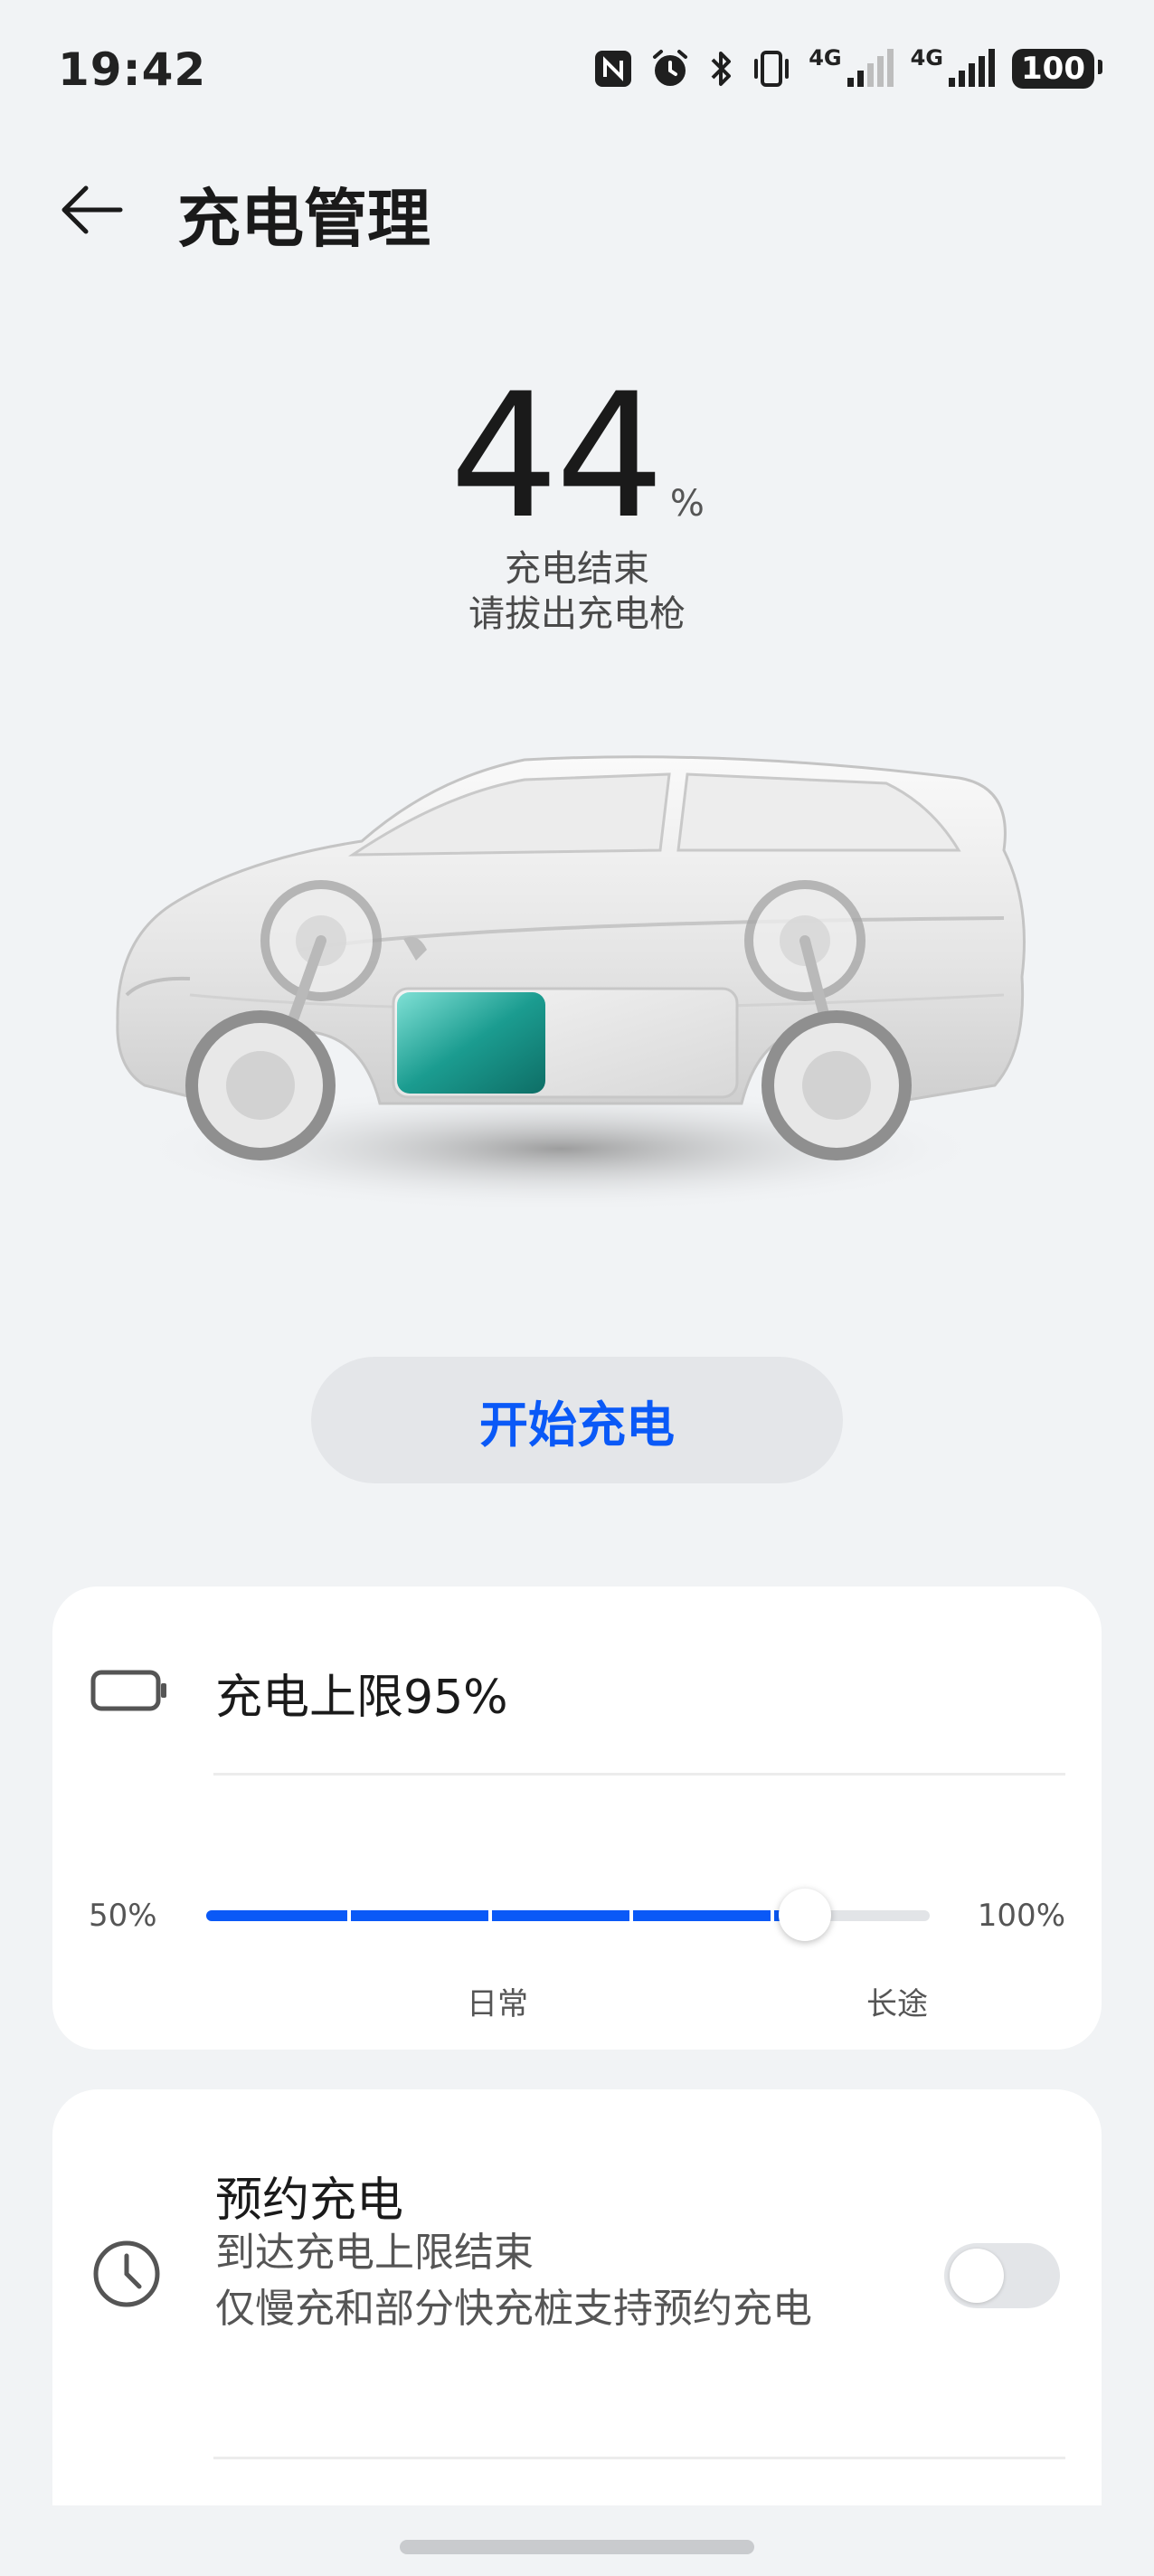  I want to click on slider-max-label: 100%, so click(1021, 1916).